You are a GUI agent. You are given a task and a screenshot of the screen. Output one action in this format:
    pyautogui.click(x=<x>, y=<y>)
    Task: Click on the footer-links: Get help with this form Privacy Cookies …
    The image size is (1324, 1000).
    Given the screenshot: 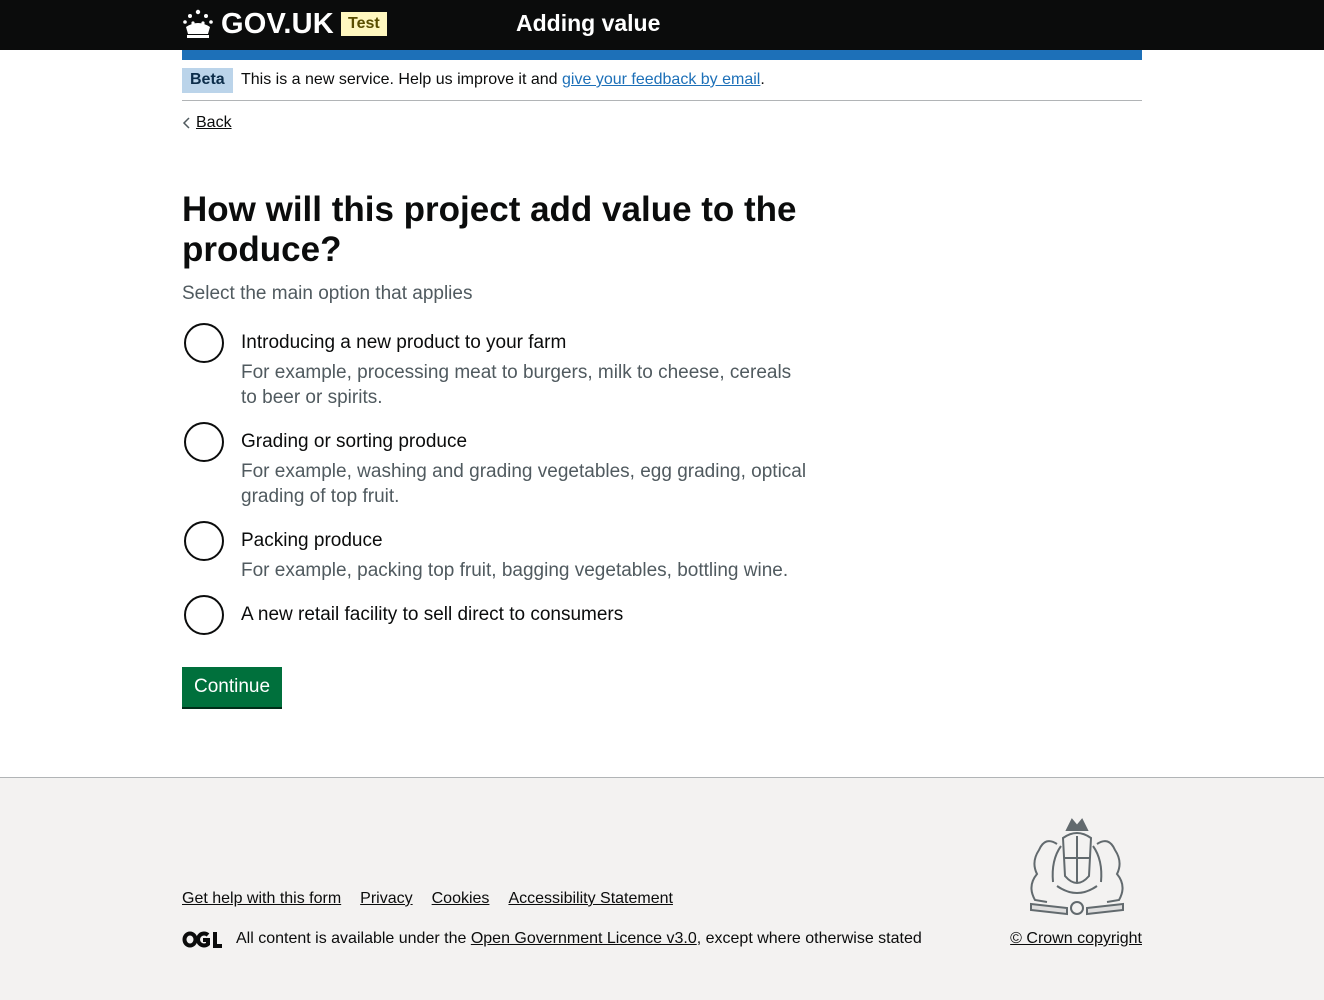 What is the action you would take?
    pyautogui.click(x=437, y=899)
    